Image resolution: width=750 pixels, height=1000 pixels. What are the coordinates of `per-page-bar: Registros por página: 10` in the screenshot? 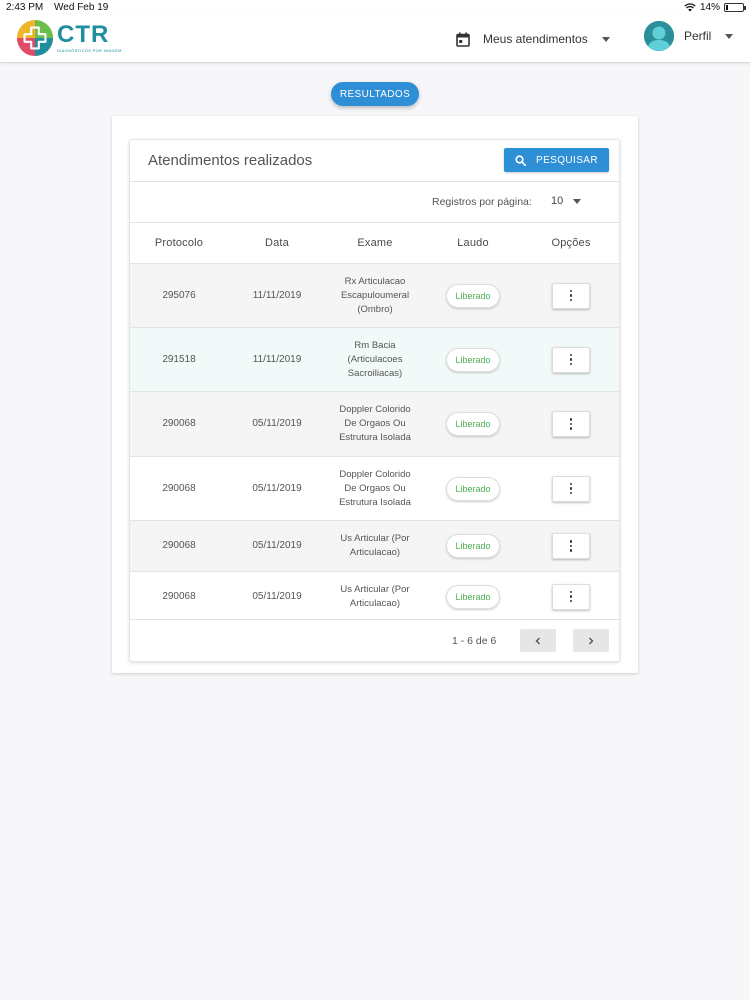 It's located at (374, 202).